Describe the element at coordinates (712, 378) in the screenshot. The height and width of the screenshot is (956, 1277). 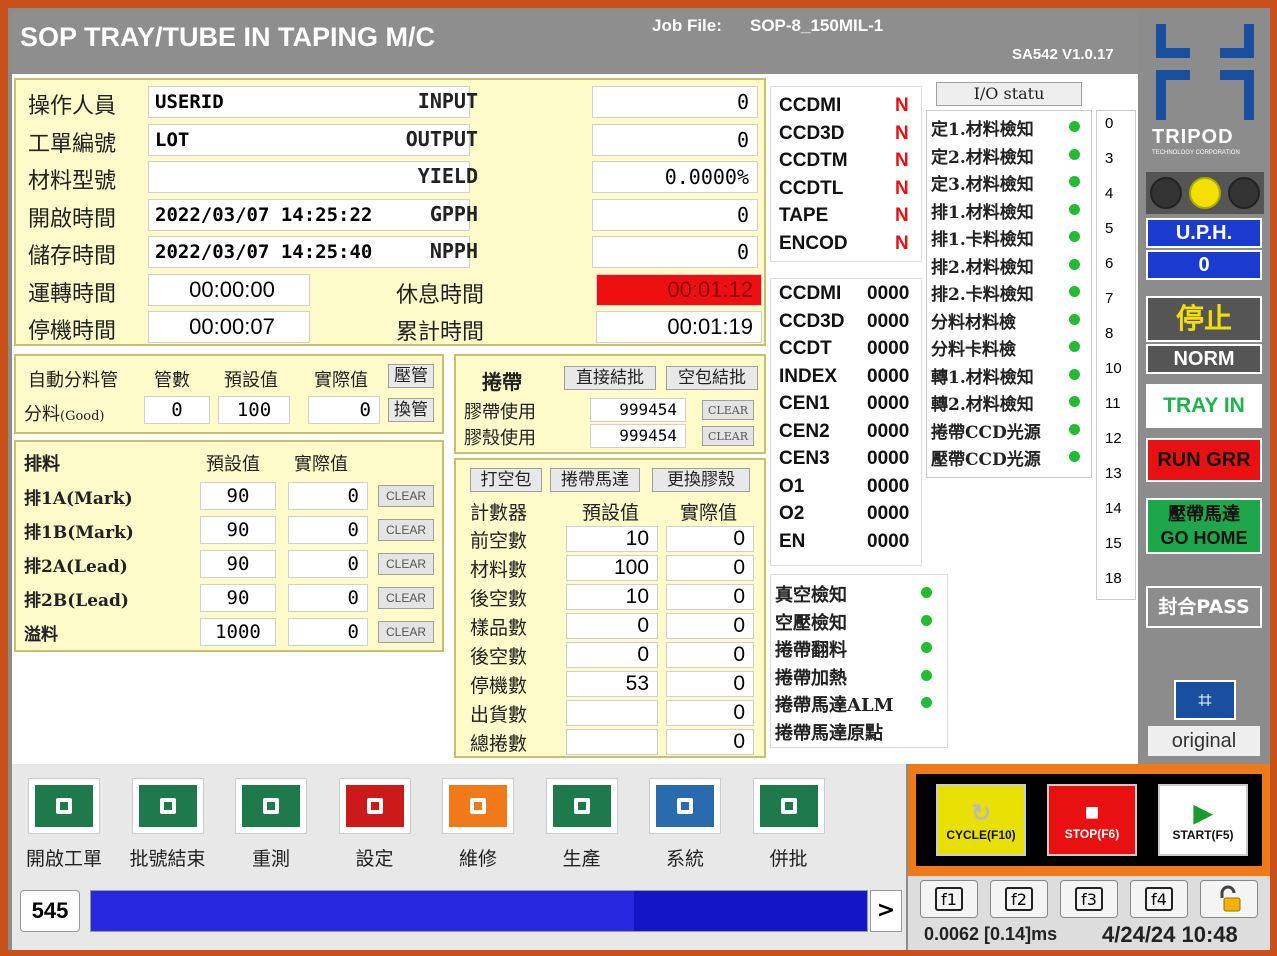
I see `empty-end-lot-button: 空包結批` at that location.